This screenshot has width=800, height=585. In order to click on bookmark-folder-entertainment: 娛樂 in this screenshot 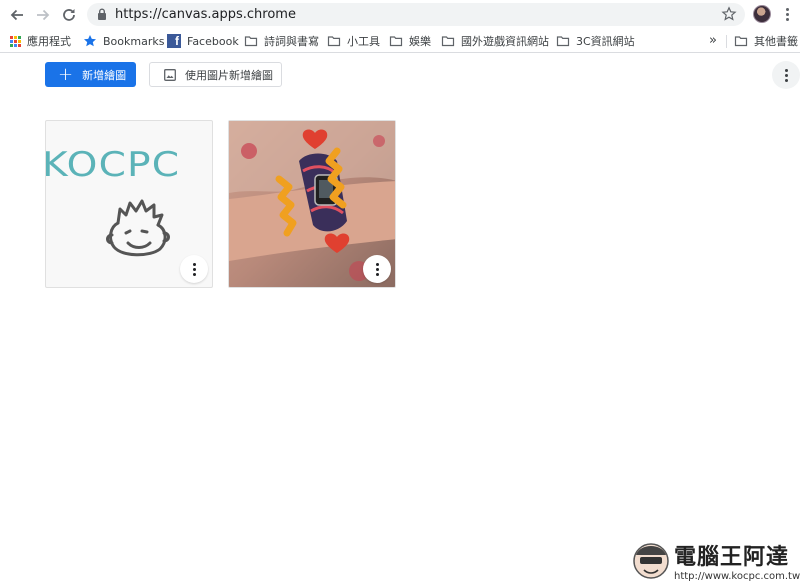, I will do `click(410, 41)`.